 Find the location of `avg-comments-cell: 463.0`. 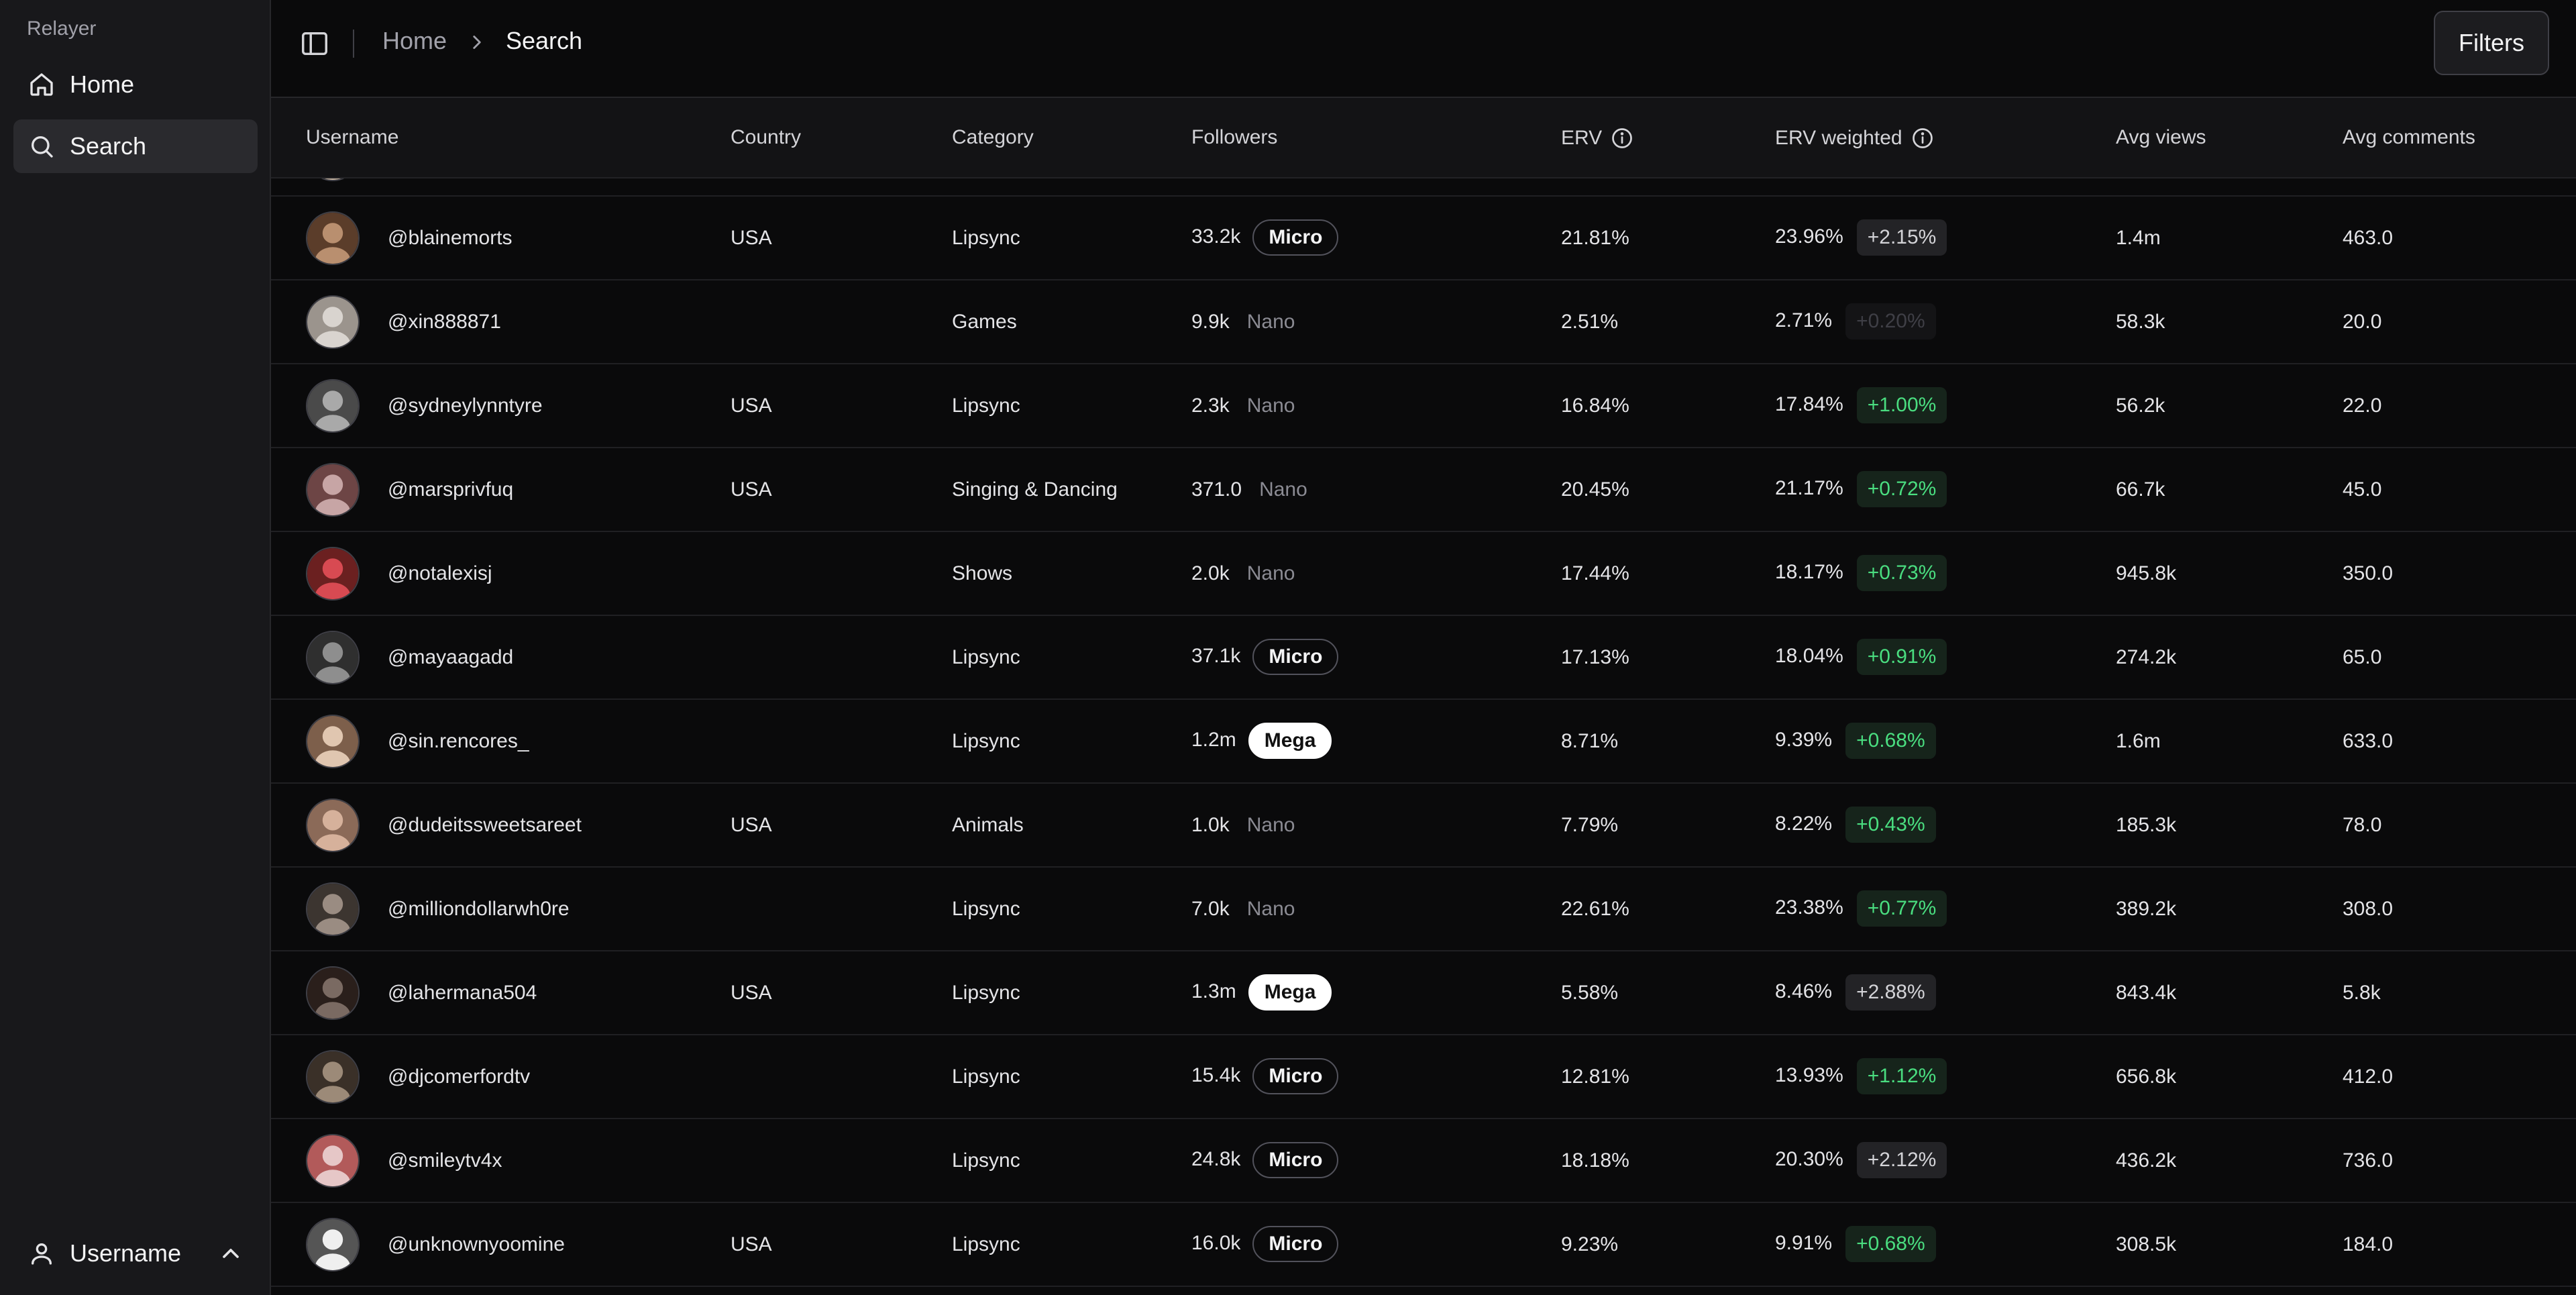

avg-comments-cell: 463.0 is located at coordinates (2368, 238).